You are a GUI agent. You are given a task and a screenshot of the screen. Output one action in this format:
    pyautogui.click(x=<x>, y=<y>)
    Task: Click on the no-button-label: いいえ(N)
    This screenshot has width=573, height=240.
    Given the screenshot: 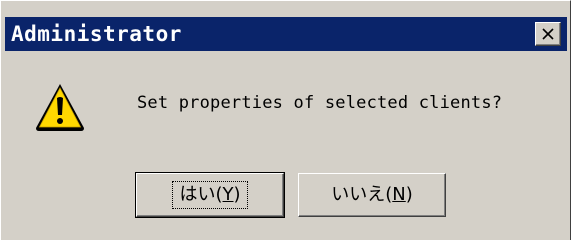 What is the action you would take?
    pyautogui.click(x=372, y=195)
    